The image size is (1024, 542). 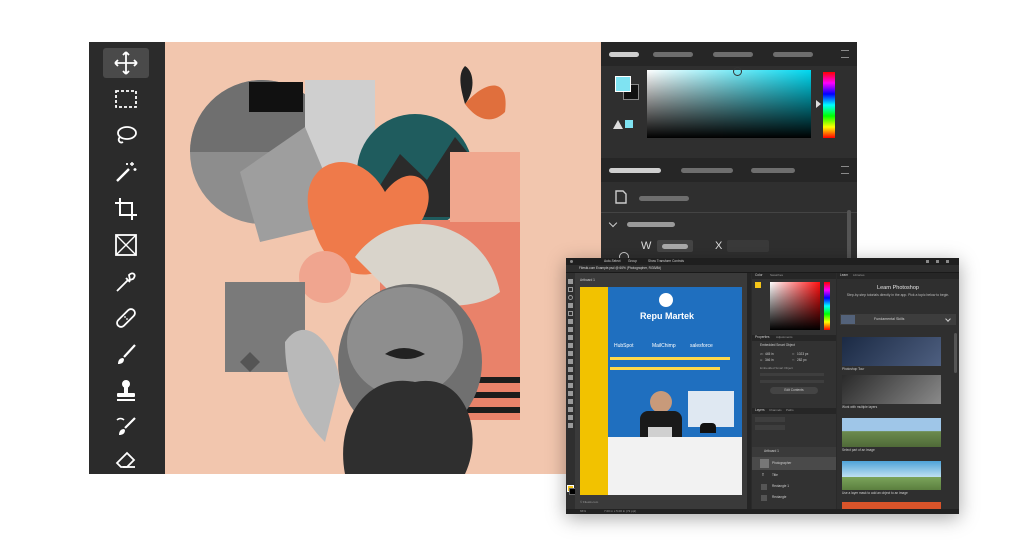 What do you see at coordinates (570, 281) in the screenshot?
I see `move-tool-icon` at bounding box center [570, 281].